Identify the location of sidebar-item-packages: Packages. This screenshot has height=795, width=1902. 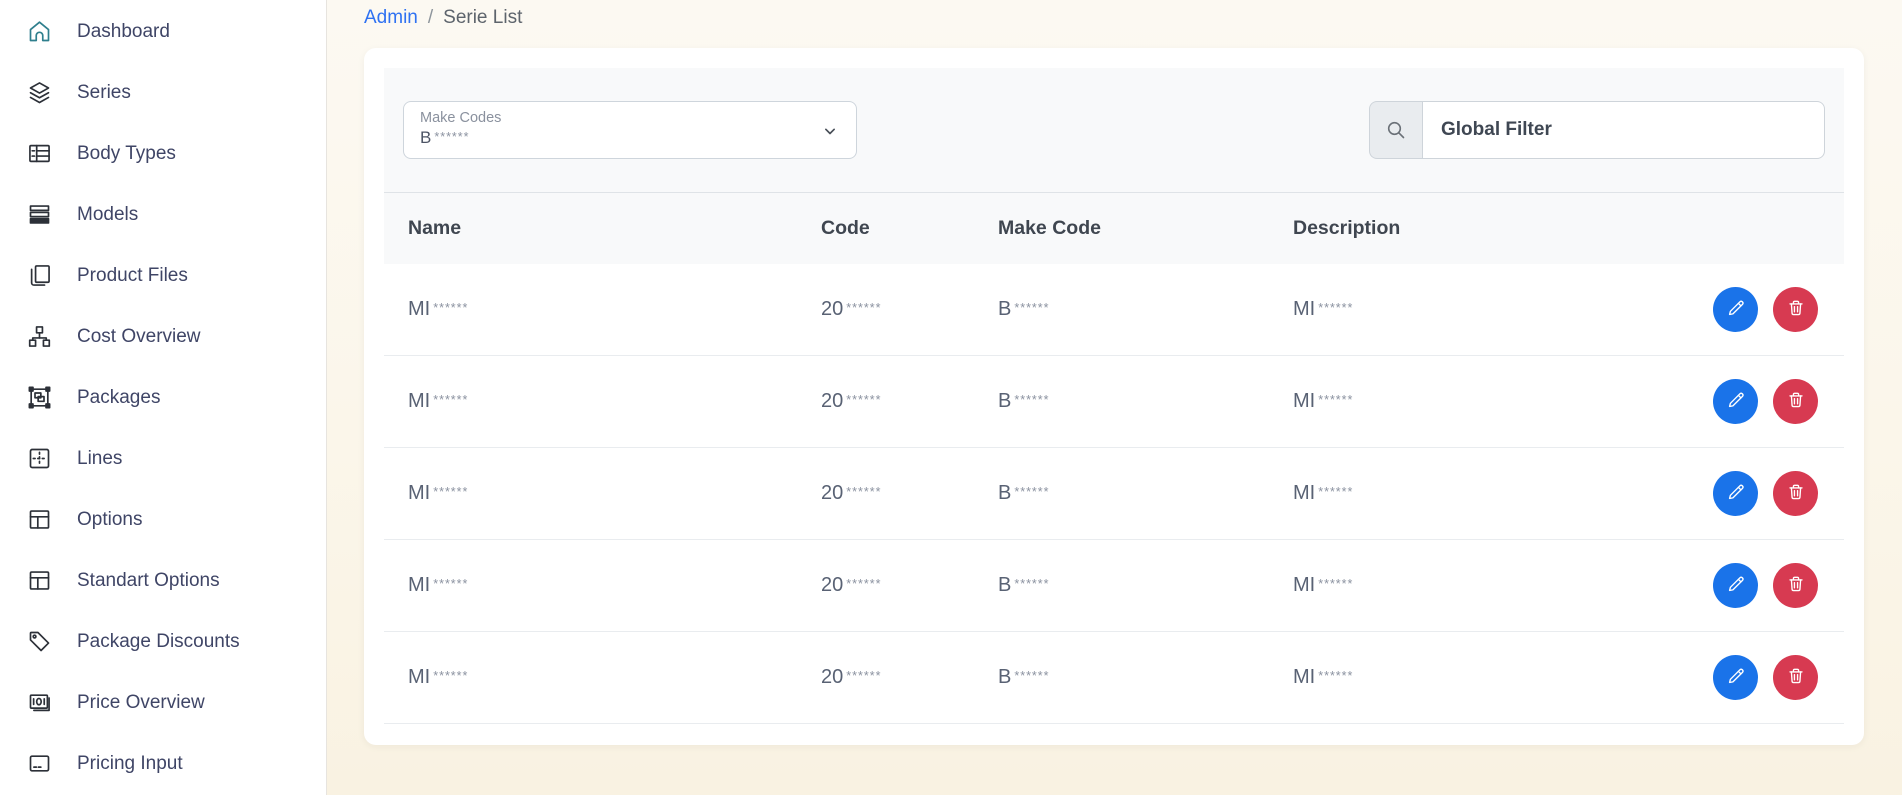
(163, 397).